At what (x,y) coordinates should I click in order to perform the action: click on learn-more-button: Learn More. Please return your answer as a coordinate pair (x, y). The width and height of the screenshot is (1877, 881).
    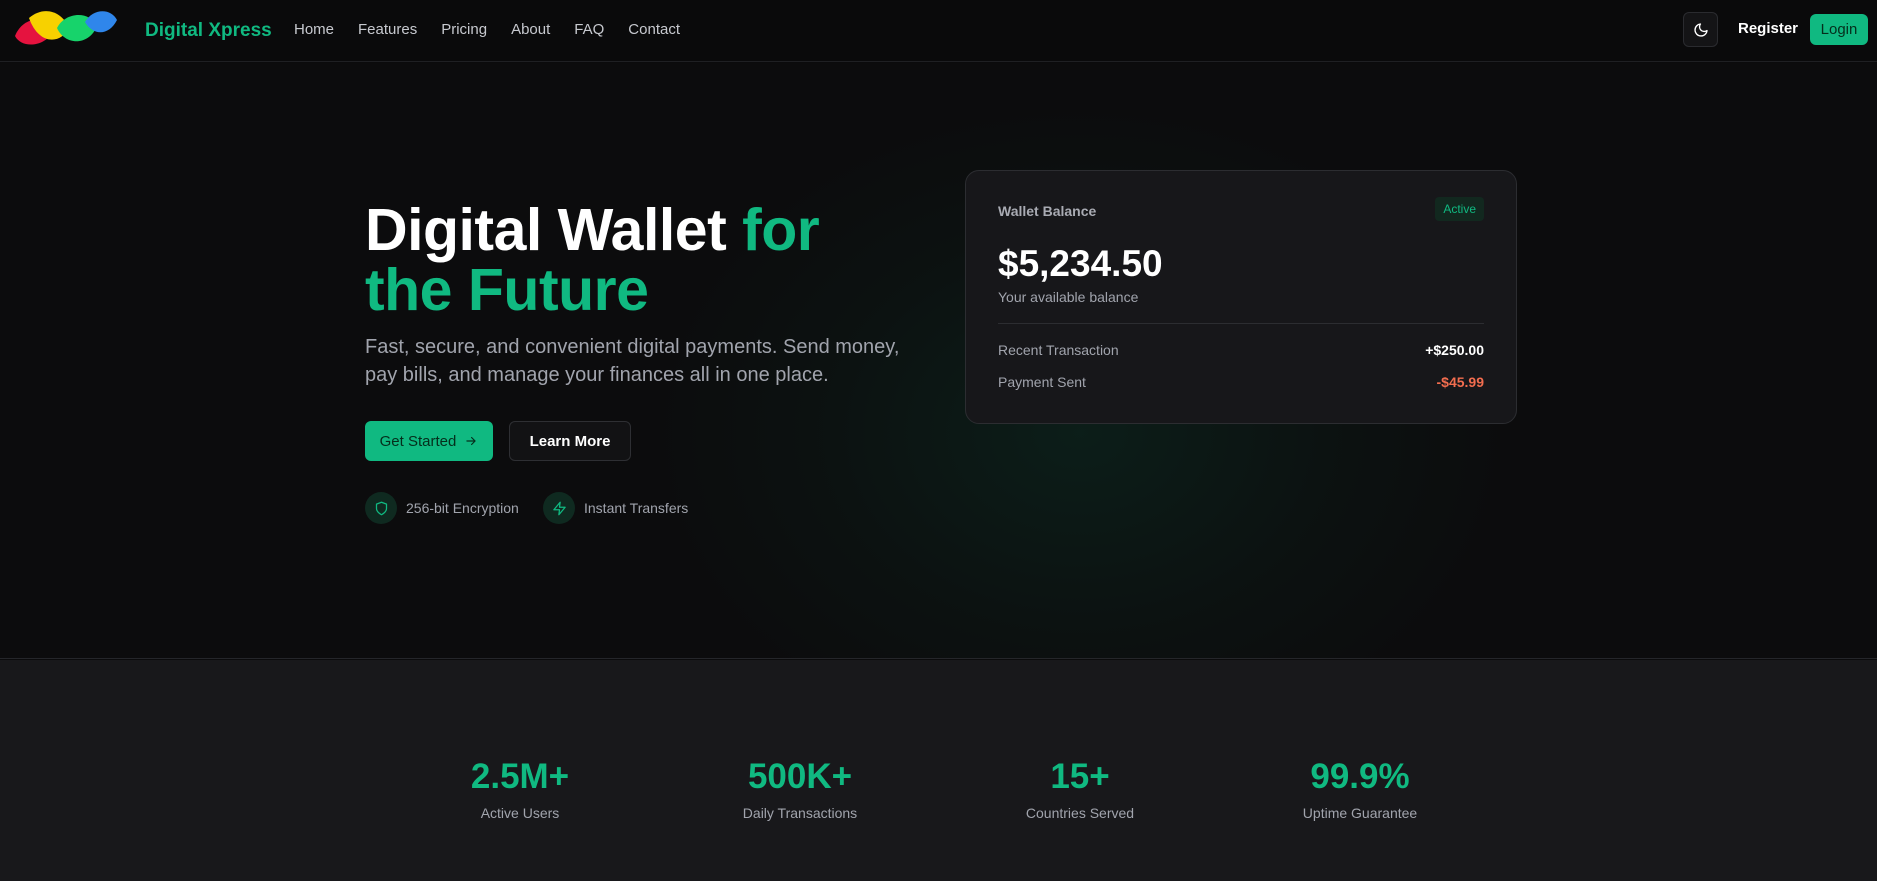
    Looking at the image, I should click on (570, 441).